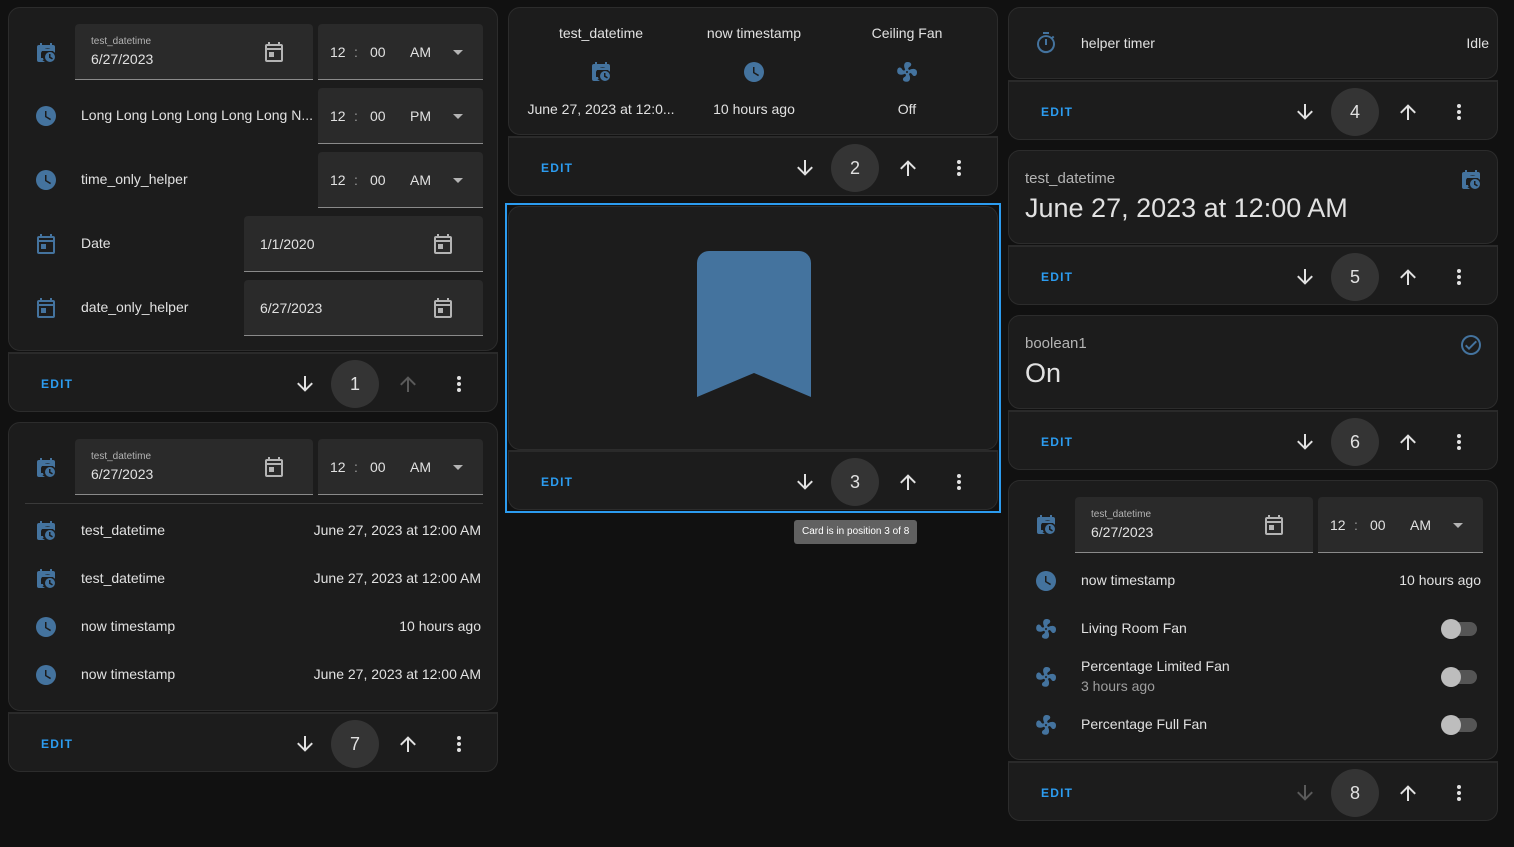  I want to click on row-name: time_only_helper, so click(134, 179).